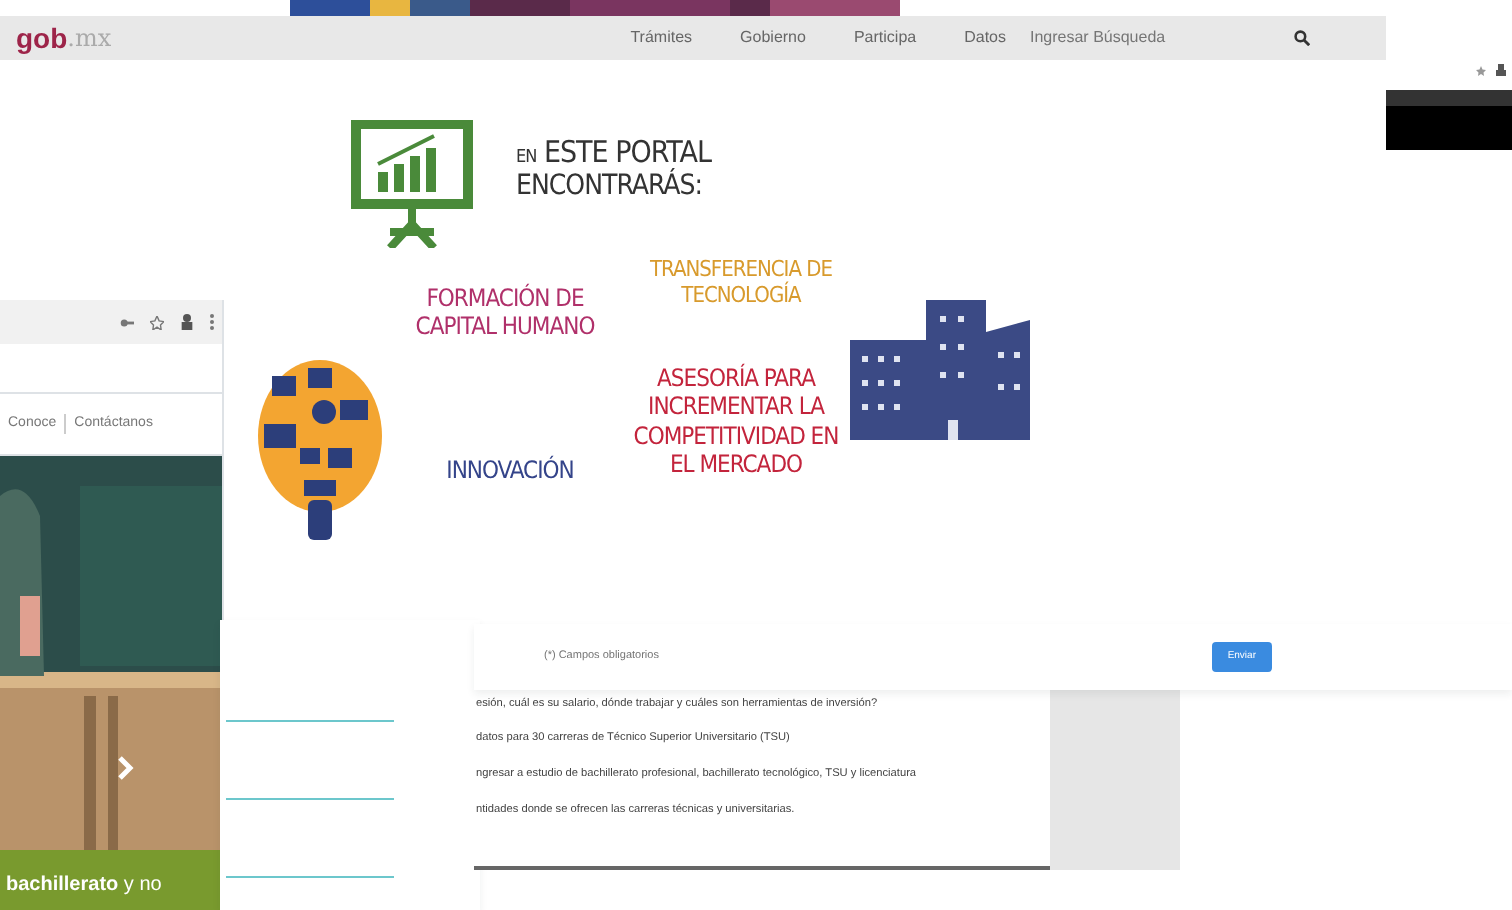 The height and width of the screenshot is (910, 1512). I want to click on caption-banner: bachillerato y no, so click(111, 880).